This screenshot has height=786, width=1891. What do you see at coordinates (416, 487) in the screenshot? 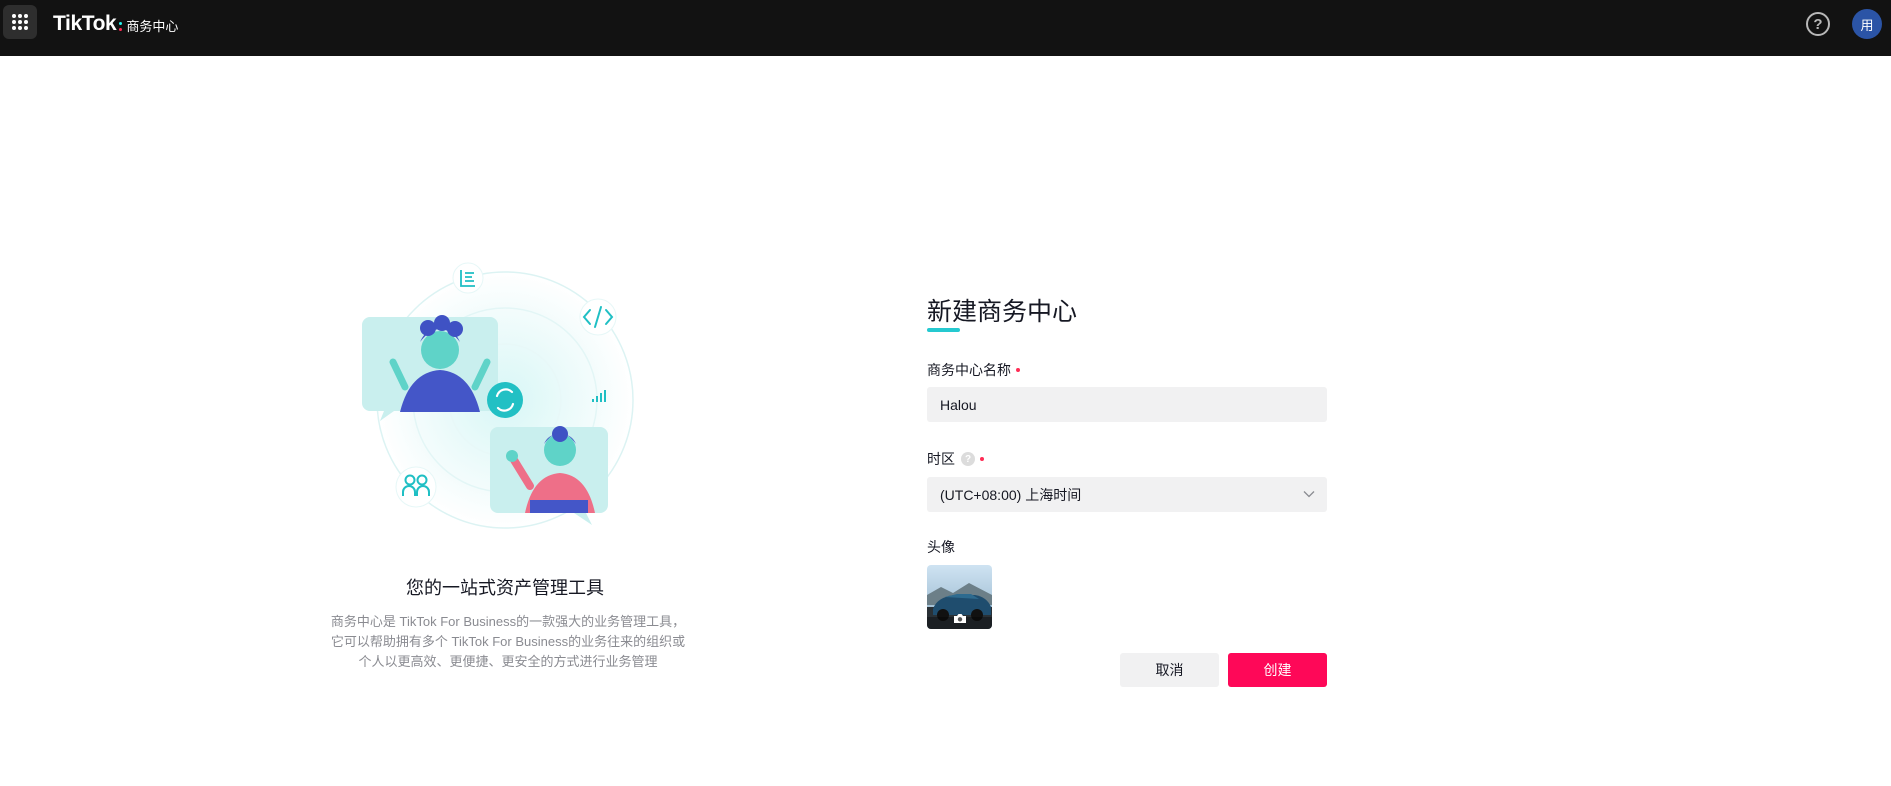
I see `users-icon` at bounding box center [416, 487].